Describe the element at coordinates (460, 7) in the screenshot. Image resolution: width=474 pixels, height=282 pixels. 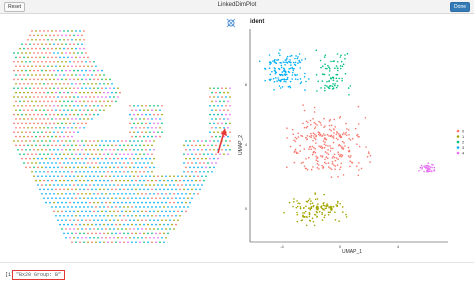
I see `done-button: Done` at that location.